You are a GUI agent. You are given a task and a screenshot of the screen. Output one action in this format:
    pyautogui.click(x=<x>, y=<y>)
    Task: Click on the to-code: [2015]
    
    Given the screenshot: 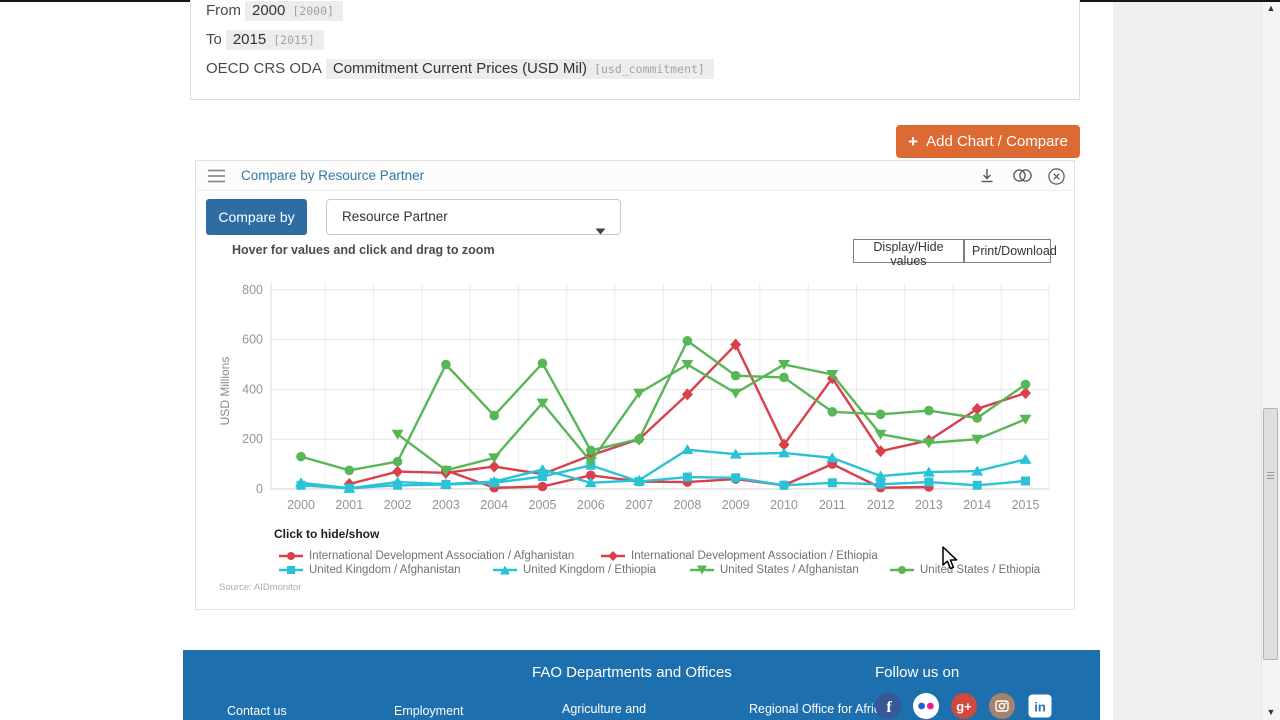 What is the action you would take?
    pyautogui.click(x=294, y=40)
    